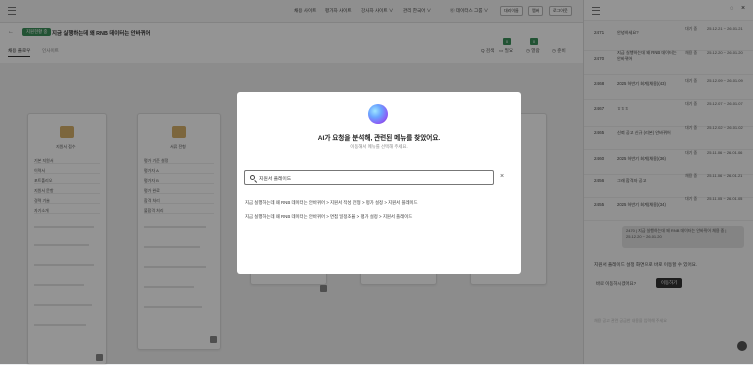  I want to click on dialog-title: AI가 요청을 분석해, 관련된 메뉴를 찾았어요., so click(379, 138).